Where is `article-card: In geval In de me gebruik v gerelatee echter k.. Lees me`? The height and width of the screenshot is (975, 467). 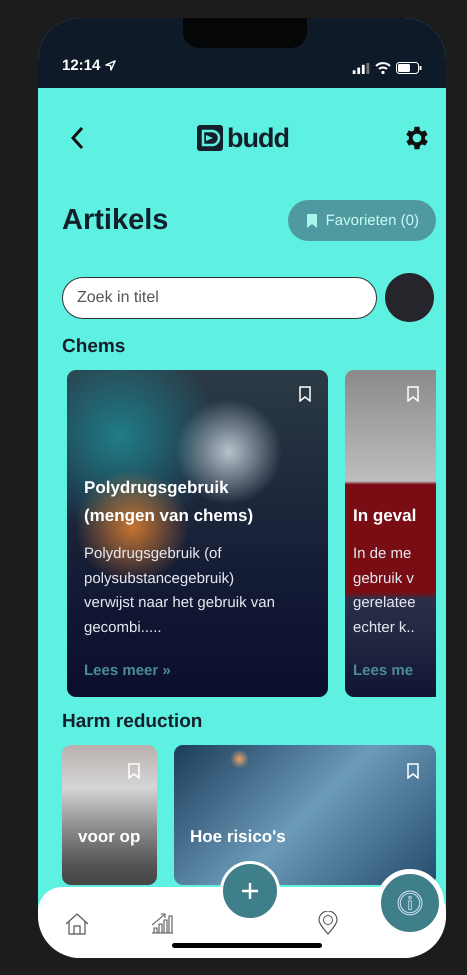
article-card: In geval In de me gebruik v gerelatee echter k.. Lees me is located at coordinates (390, 533).